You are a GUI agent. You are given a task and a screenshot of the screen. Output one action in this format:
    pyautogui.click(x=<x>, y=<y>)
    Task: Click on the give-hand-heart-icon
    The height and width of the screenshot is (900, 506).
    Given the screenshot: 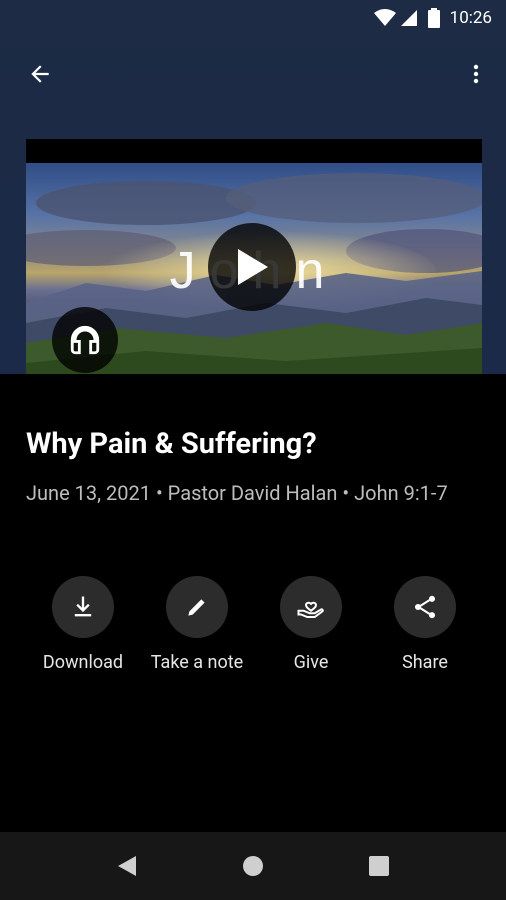 What is the action you would take?
    pyautogui.click(x=310, y=609)
    